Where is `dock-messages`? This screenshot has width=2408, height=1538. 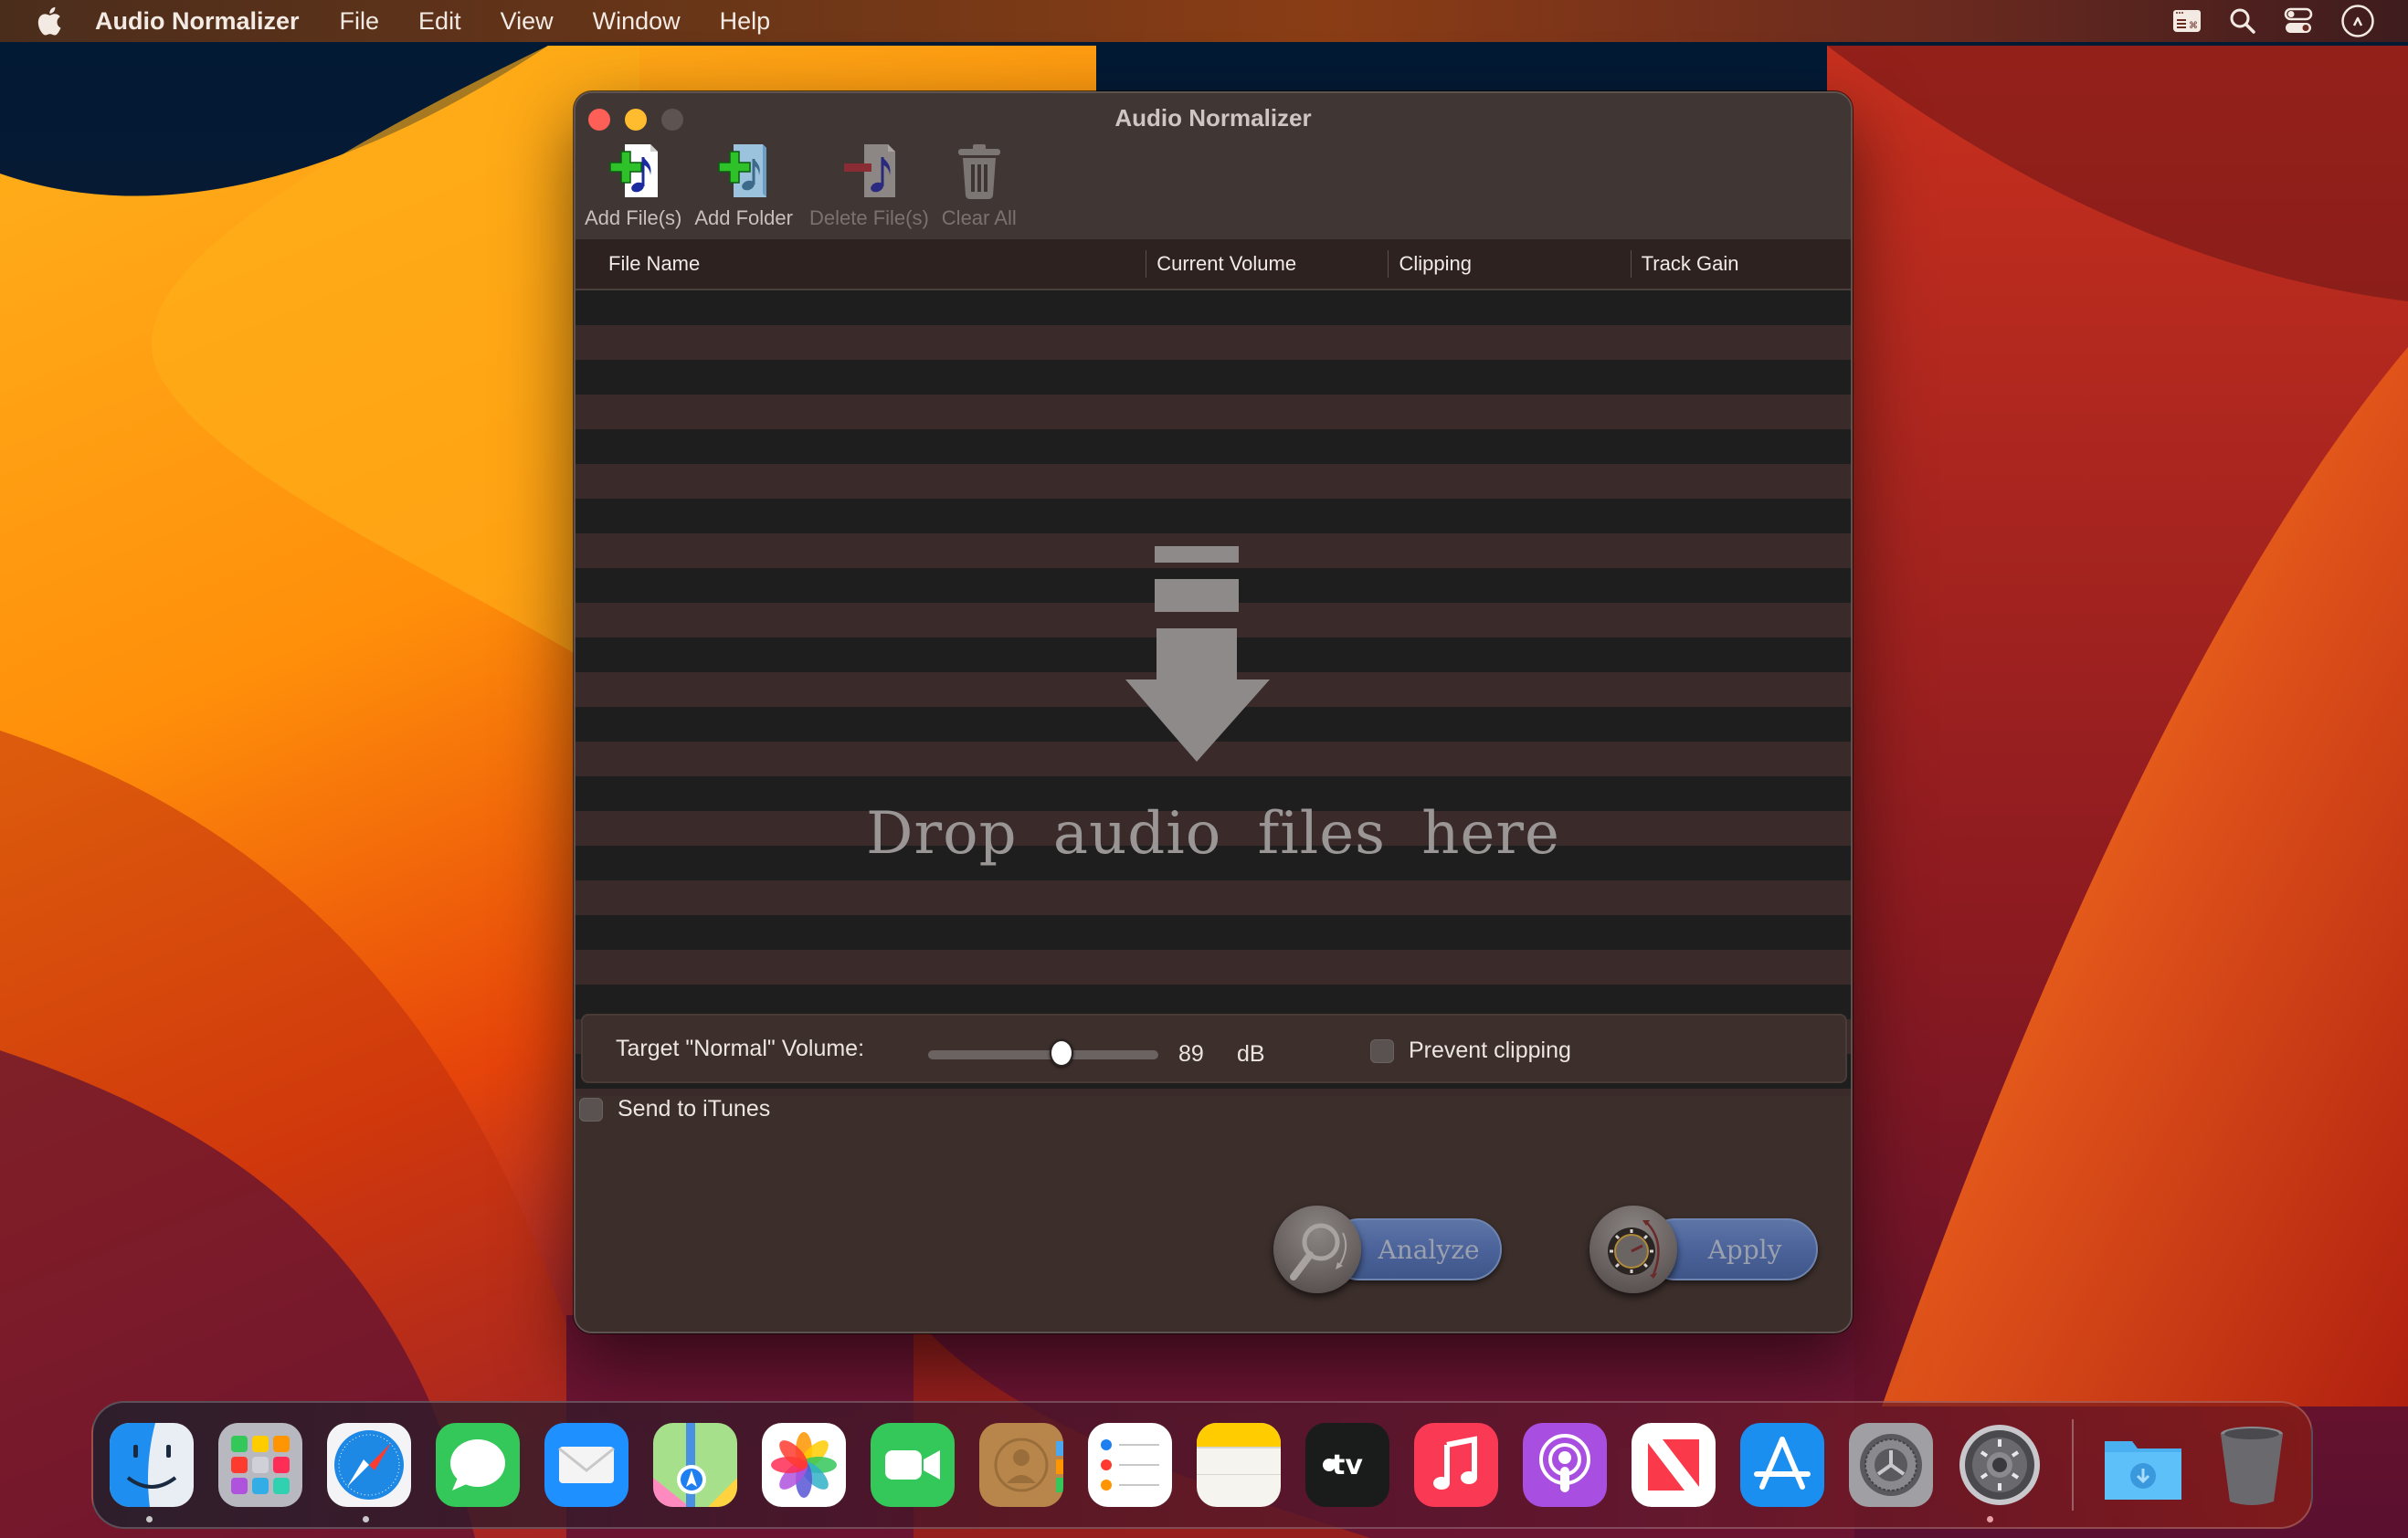
dock-messages is located at coordinates (478, 1465).